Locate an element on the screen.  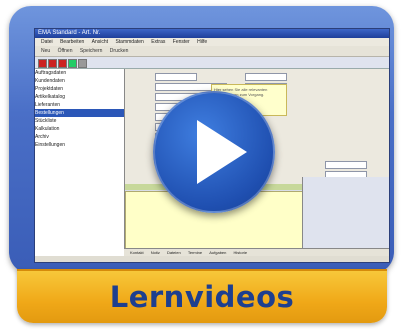
tree-item: Kalkulation is located at coordinates (47, 129).